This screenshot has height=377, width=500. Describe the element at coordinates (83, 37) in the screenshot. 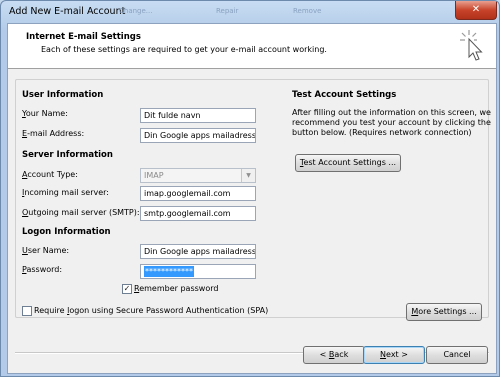

I see `page-title: Internet E-mail Settings` at that location.